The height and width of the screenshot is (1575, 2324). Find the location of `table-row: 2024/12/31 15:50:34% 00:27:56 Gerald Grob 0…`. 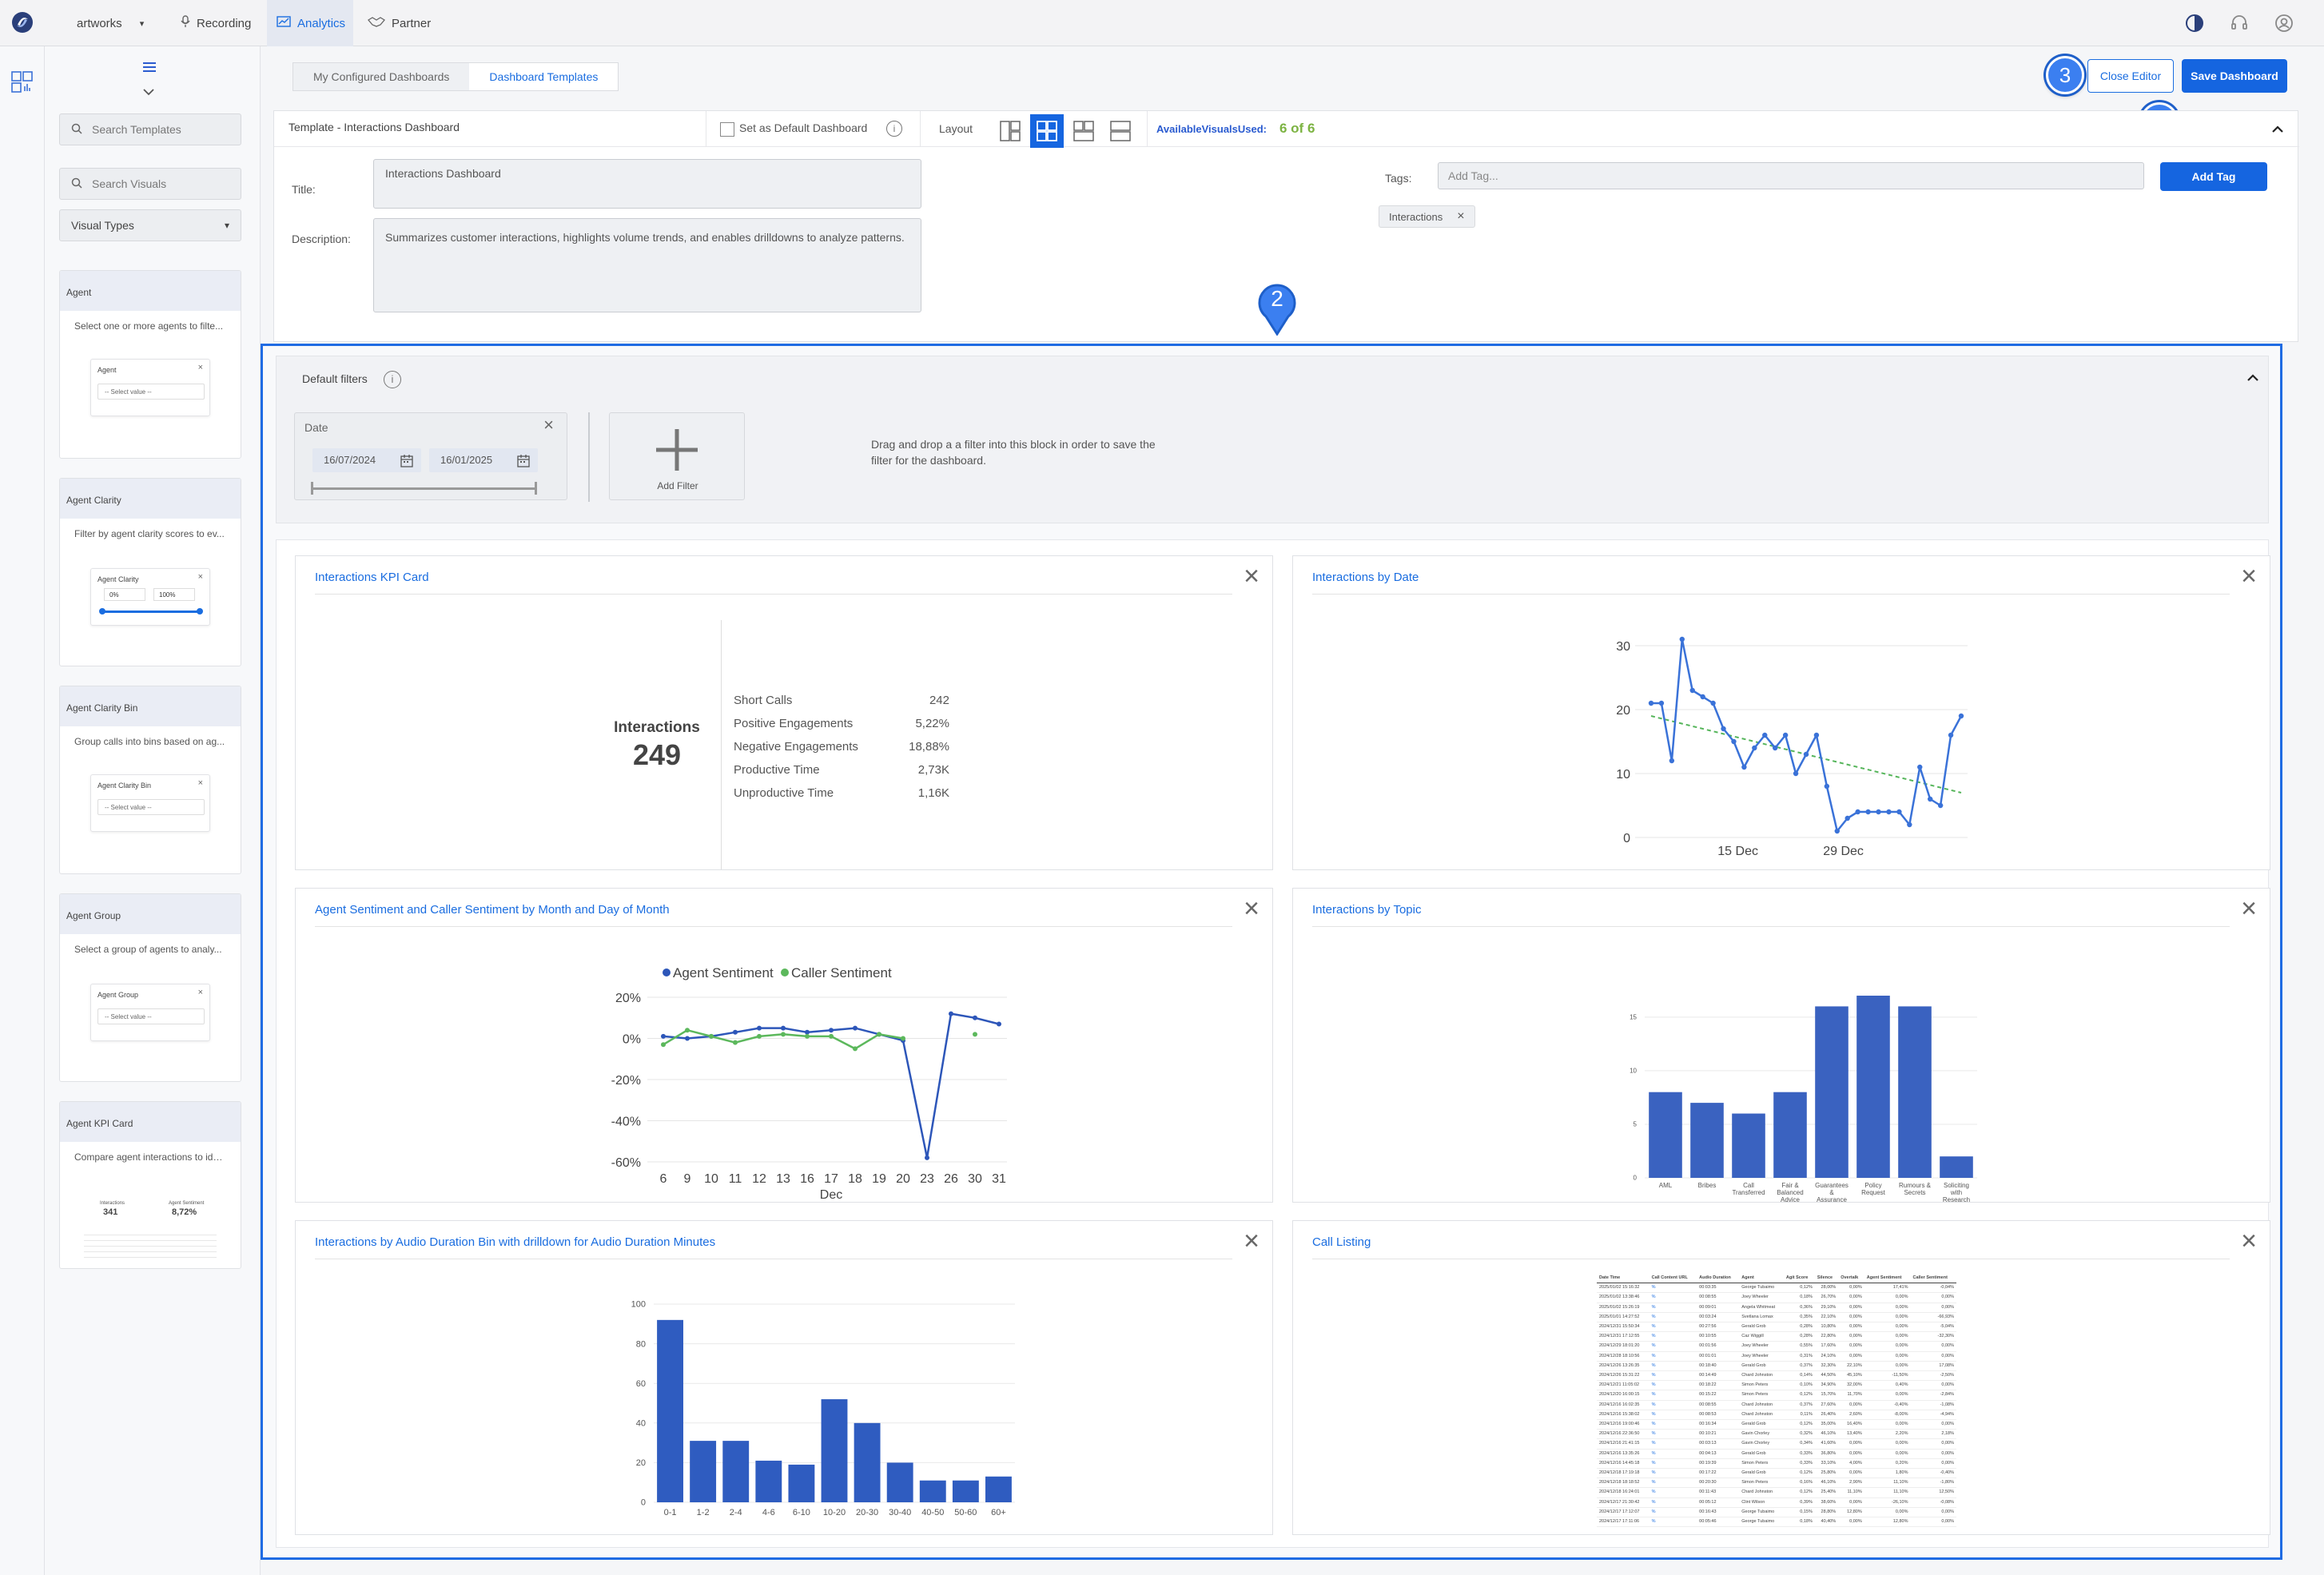

table-row: 2024/12/31 15:50:34% 00:27:56 Gerald Grob 0… is located at coordinates (1776, 1327).